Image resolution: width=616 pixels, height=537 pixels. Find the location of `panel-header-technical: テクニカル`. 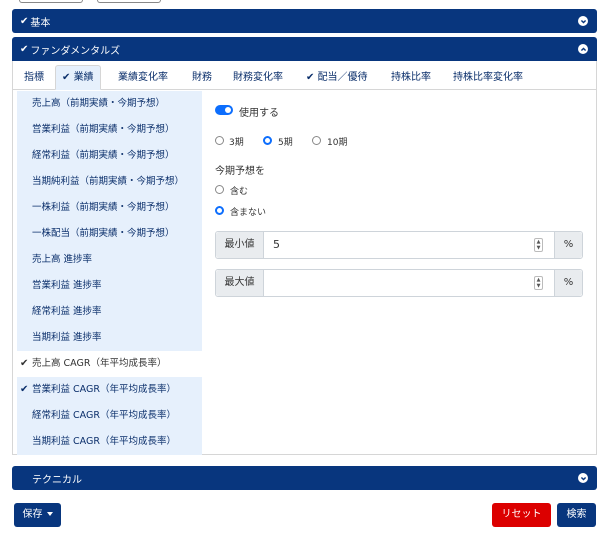

panel-header-technical: テクニカル is located at coordinates (304, 478).